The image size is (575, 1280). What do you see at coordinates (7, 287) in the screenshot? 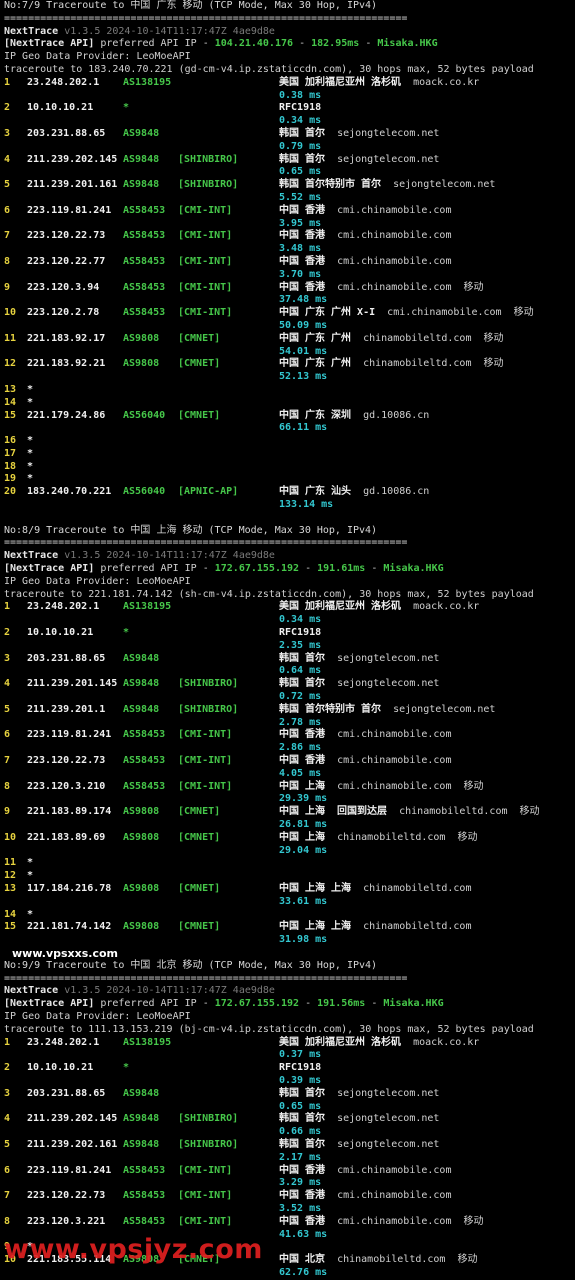
I see `hop-number: 9` at bounding box center [7, 287].